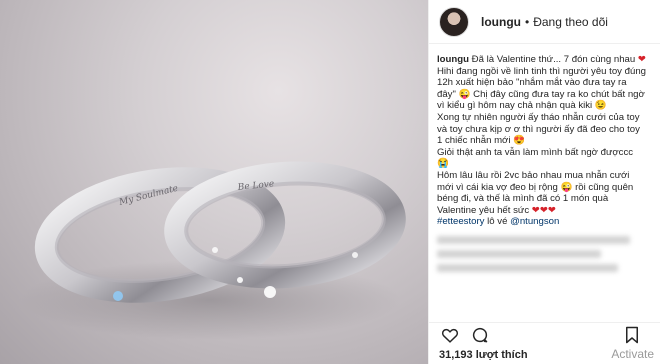  Describe the element at coordinates (497, 222) in the screenshot. I see `loves-text: lô vé` at that location.